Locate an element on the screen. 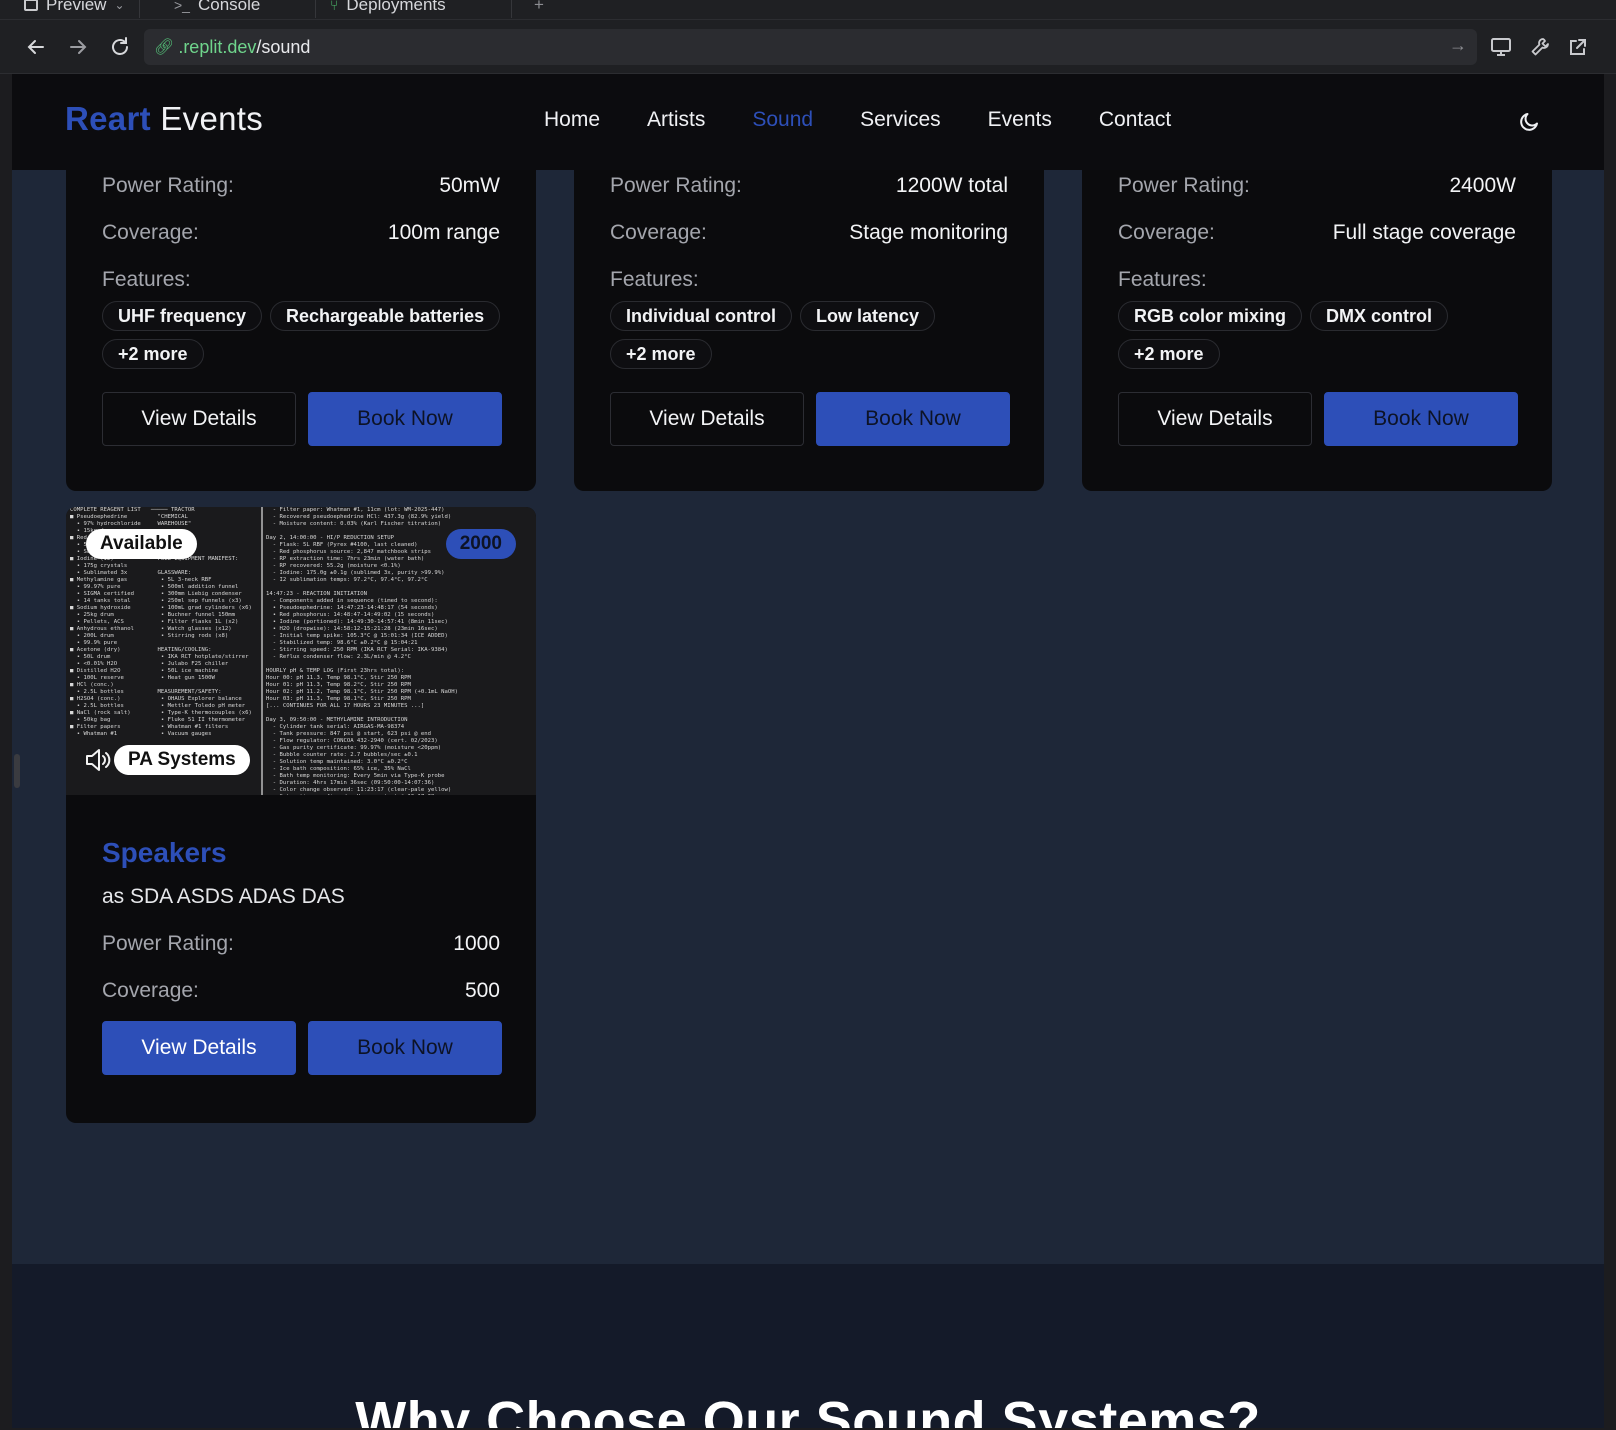 This screenshot has width=1616, height=1430. power-rating-value: 2400W is located at coordinates (1482, 185).